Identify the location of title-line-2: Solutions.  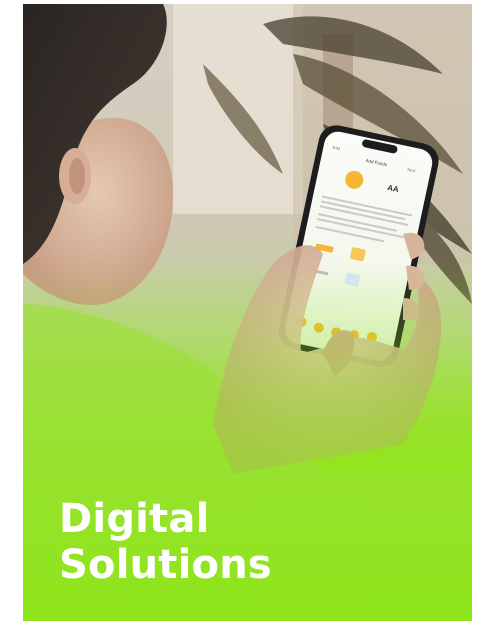
(165, 565).